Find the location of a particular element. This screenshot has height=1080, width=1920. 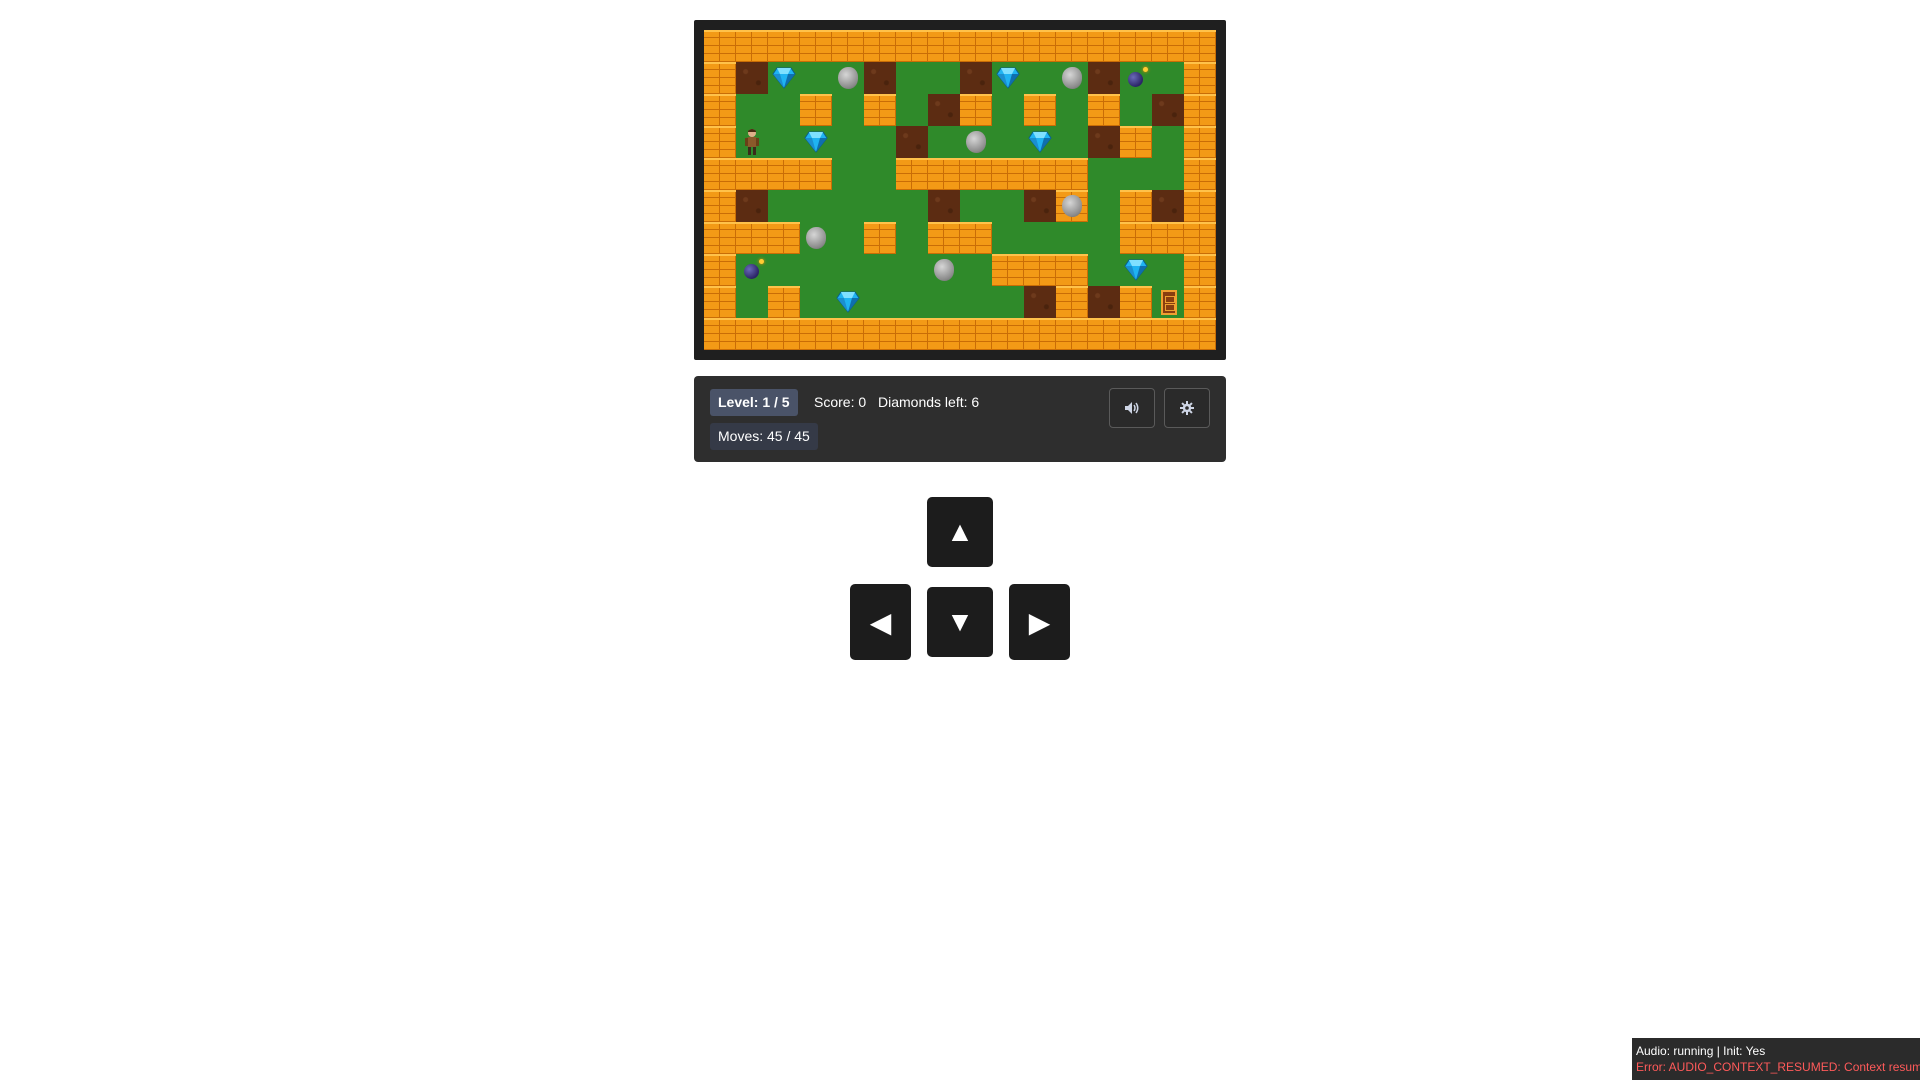

settings-button is located at coordinates (1187, 408).